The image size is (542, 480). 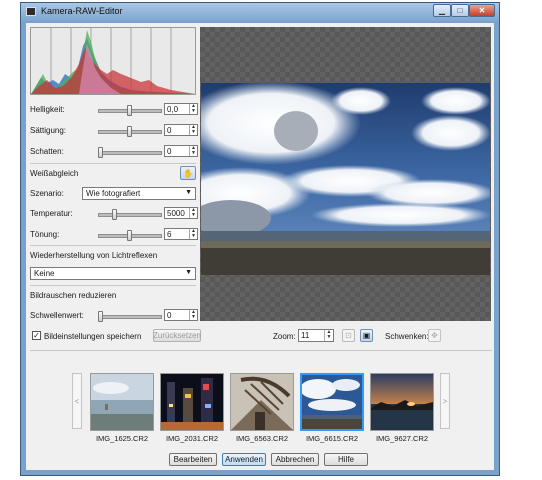 What do you see at coordinates (328, 335) in the screenshot?
I see `zoom-spin-icon: ▲ ▼` at bounding box center [328, 335].